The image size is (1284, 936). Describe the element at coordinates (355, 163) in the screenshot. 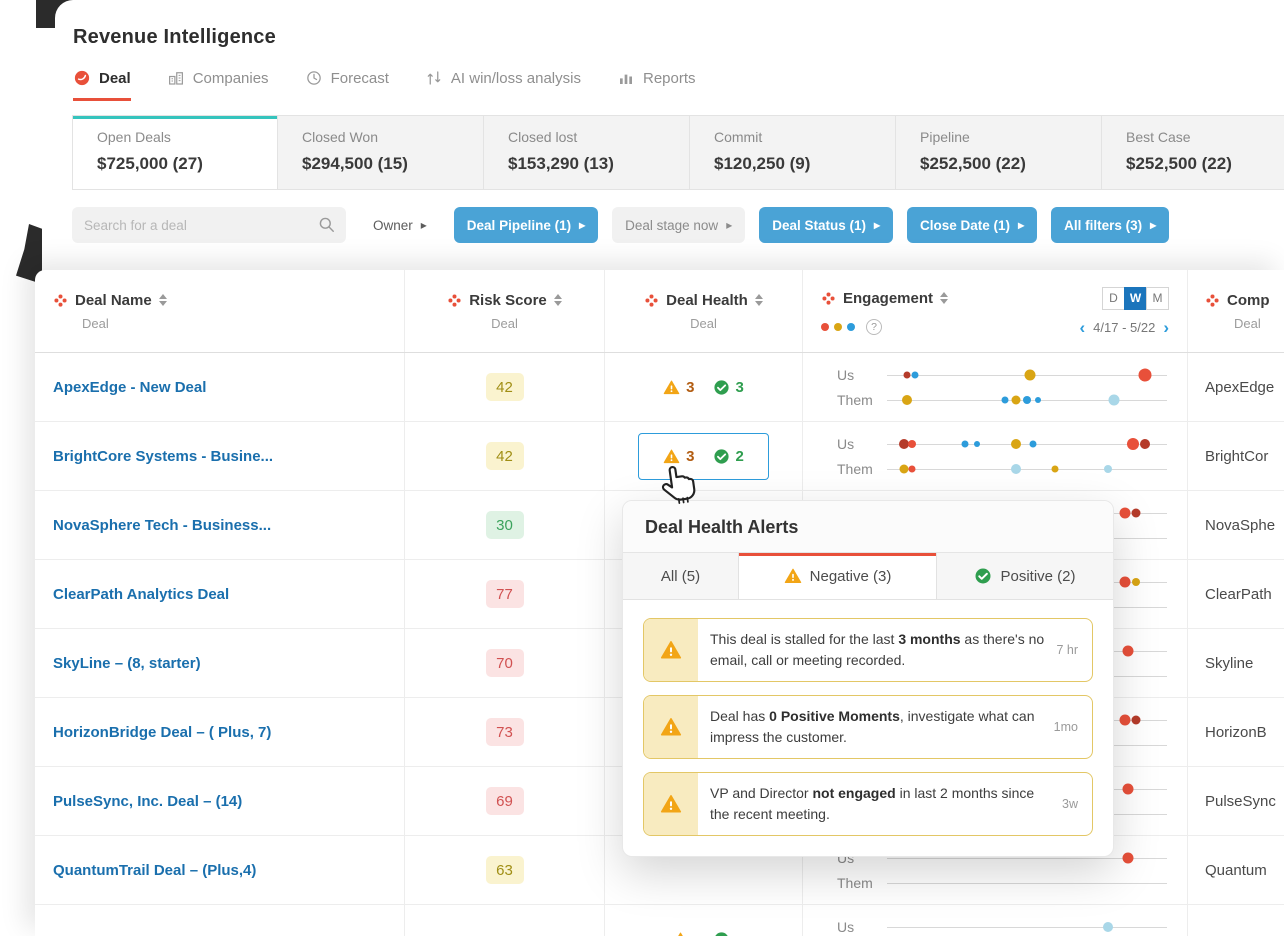

I see `summary-card-value: $294,500 (15)` at that location.